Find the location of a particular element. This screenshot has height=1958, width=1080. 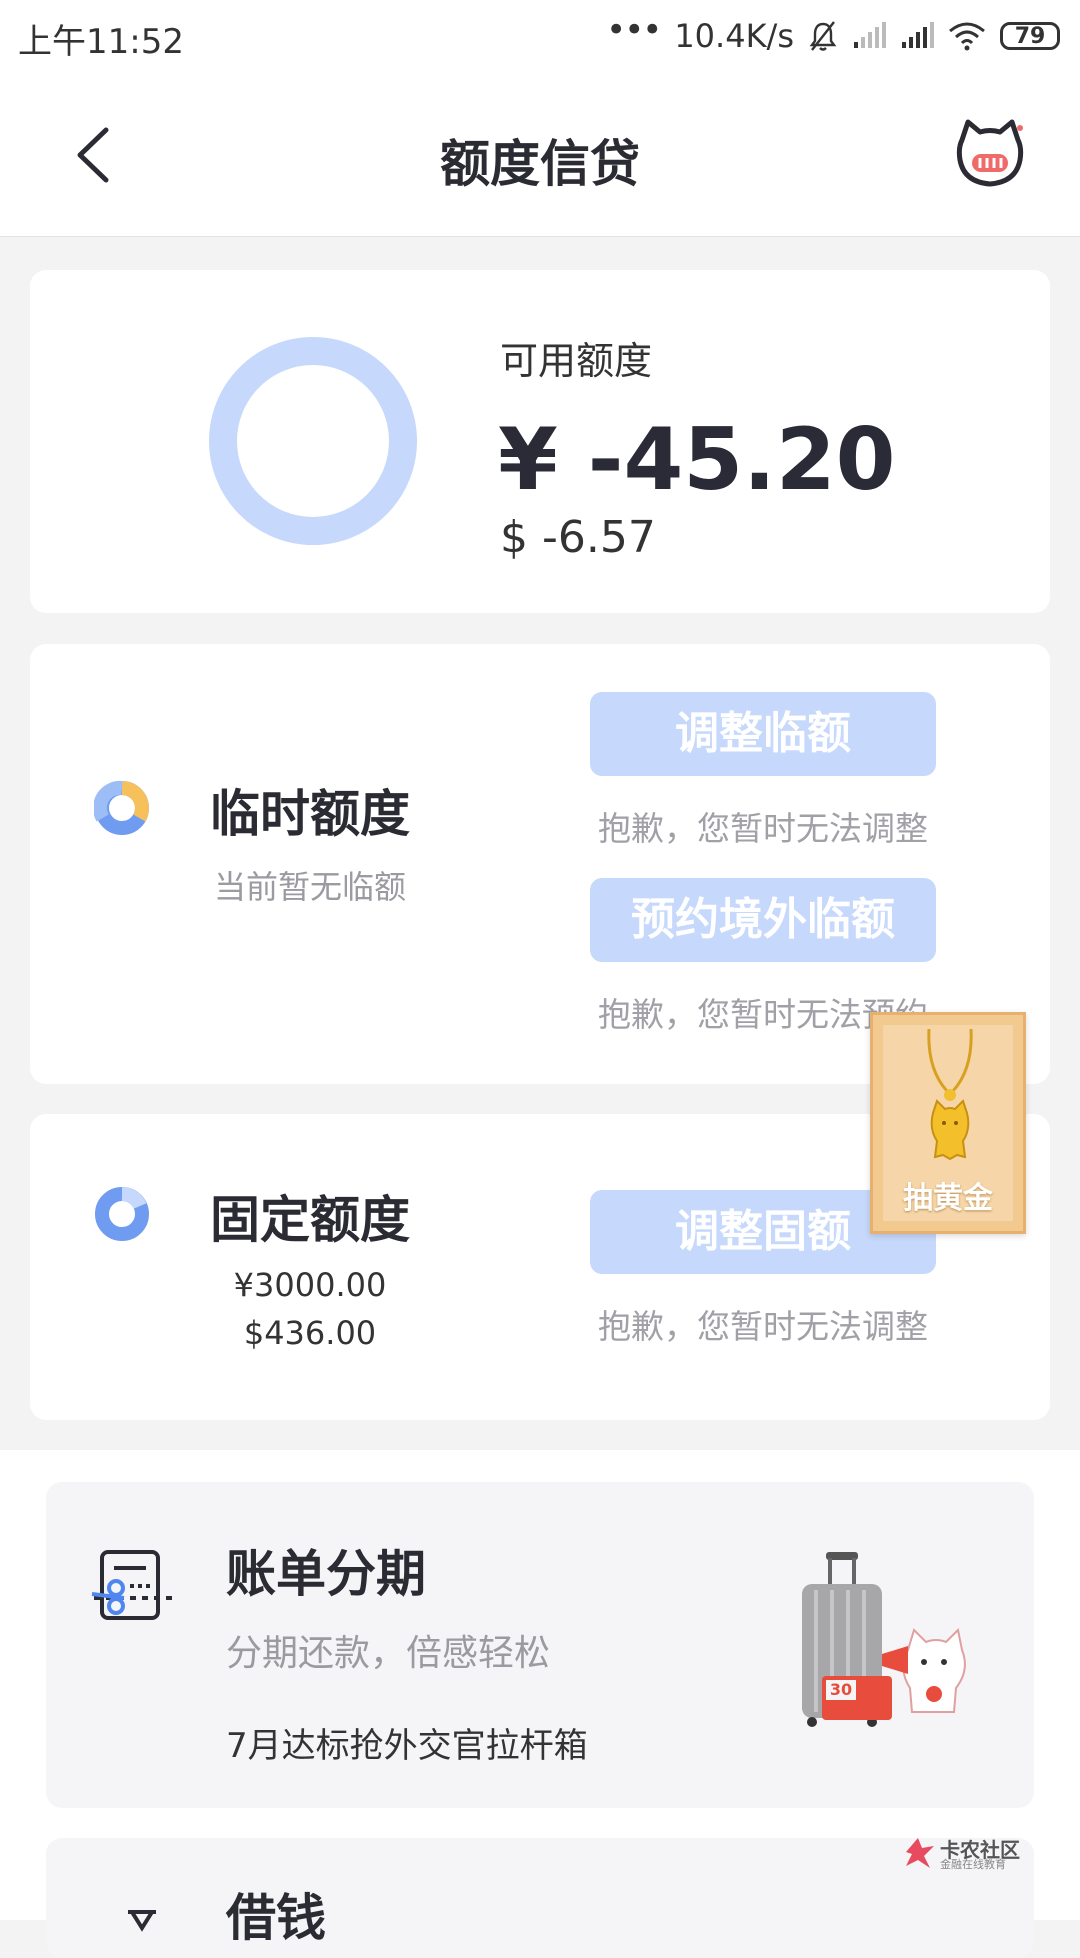

temp-credit-title: 临时额度 is located at coordinates (310, 814).